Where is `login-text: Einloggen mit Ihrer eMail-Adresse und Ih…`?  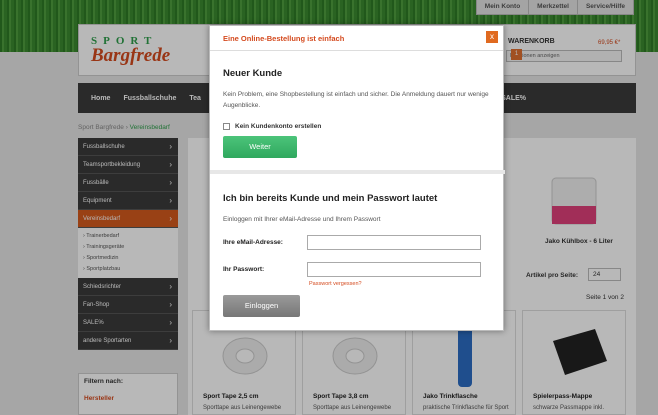 login-text: Einloggen mit Ihrer eMail-Adresse und Ih… is located at coordinates (302, 219).